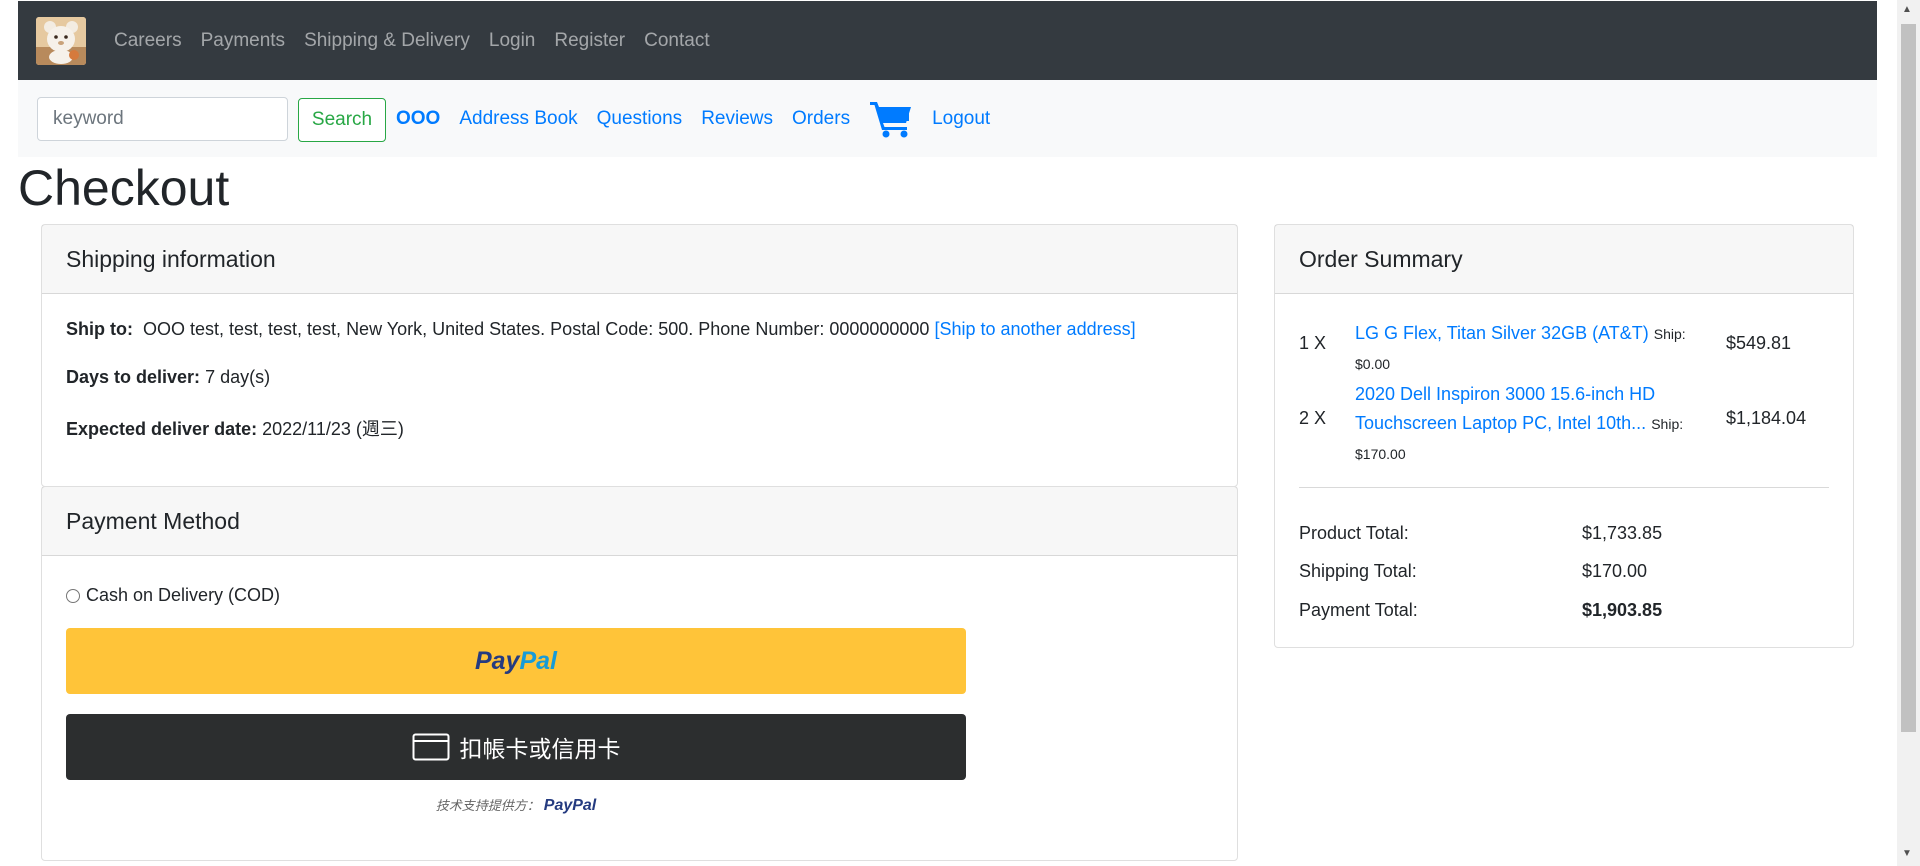 Image resolution: width=1920 pixels, height=866 pixels. Describe the element at coordinates (1502, 333) in the screenshot. I see `item-link: LG G Flex, Titan Silver 32GB (AT&T)` at that location.